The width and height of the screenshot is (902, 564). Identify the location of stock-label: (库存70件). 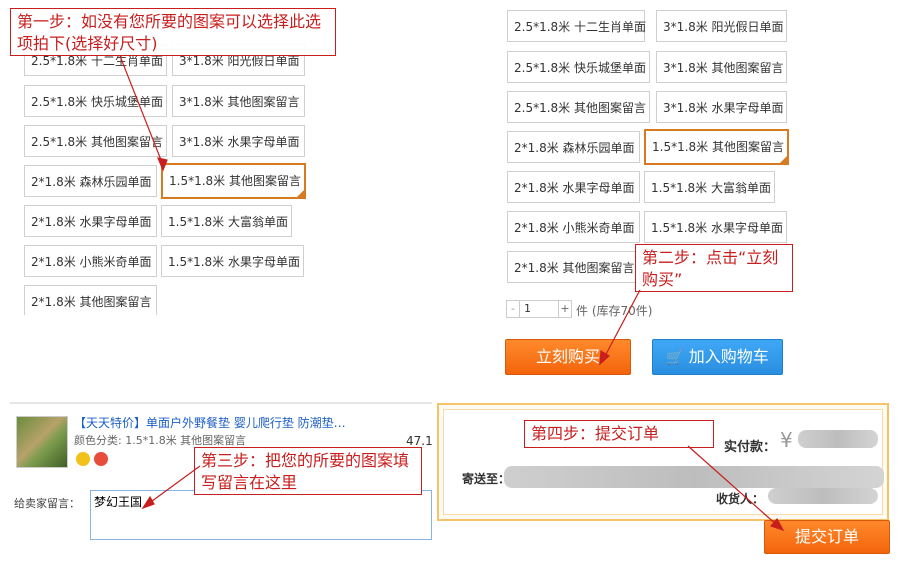
(622, 311).